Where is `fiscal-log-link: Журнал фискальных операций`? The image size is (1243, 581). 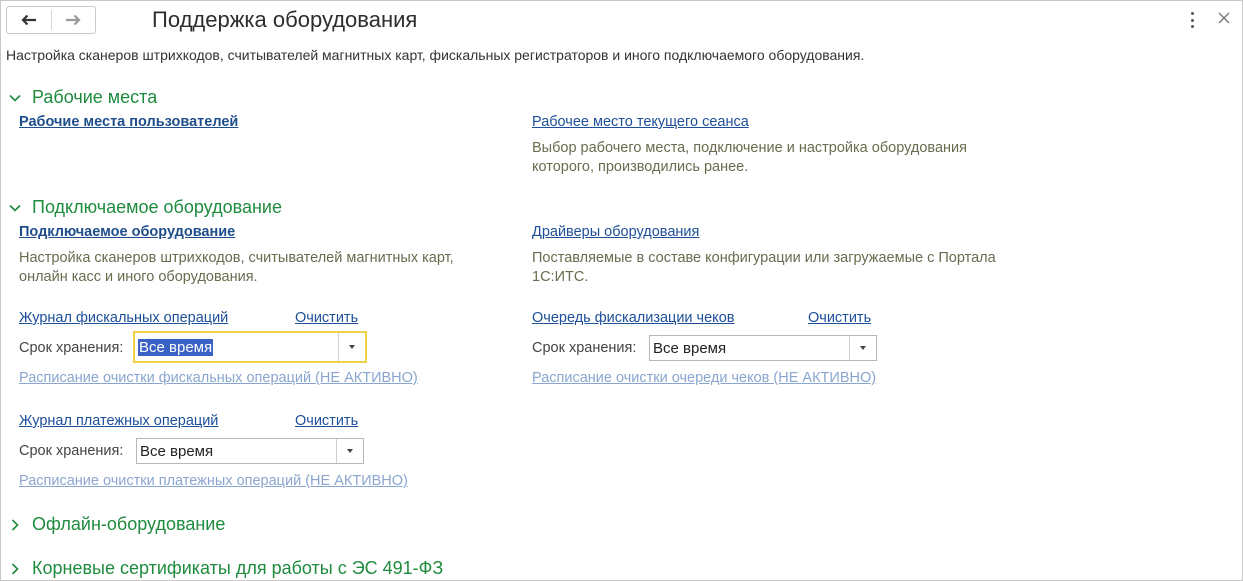 fiscal-log-link: Журнал фискальных операций is located at coordinates (123, 318).